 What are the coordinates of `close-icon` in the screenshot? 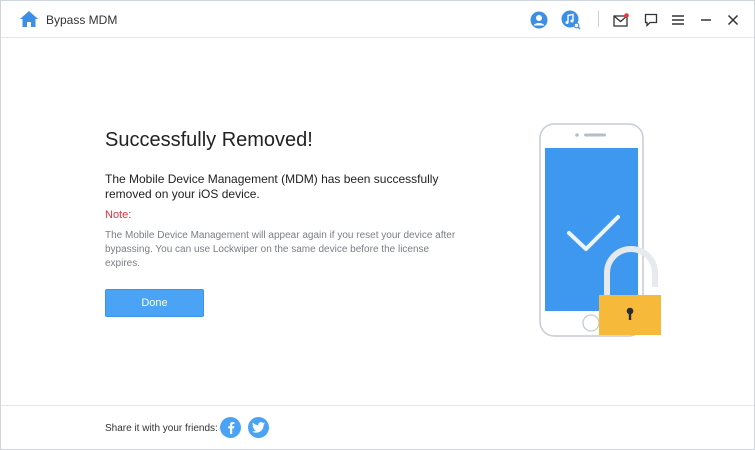 It's located at (733, 20).